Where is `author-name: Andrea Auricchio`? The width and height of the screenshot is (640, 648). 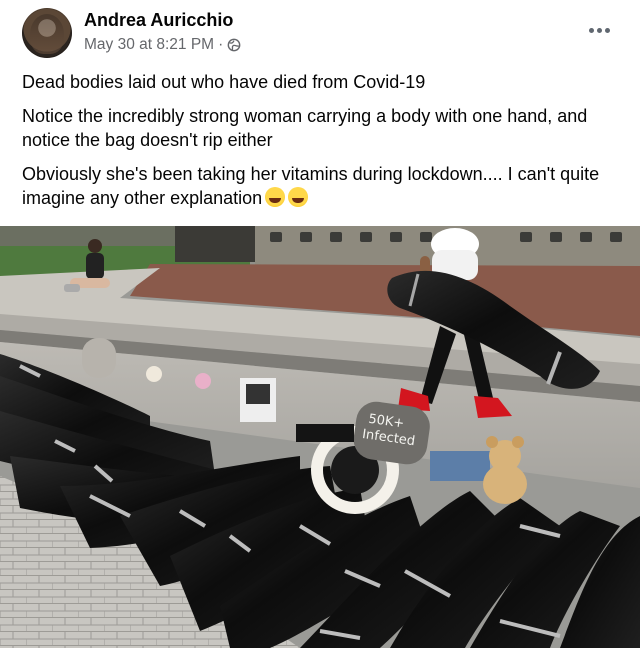 author-name: Andrea Auricchio is located at coordinates (158, 20).